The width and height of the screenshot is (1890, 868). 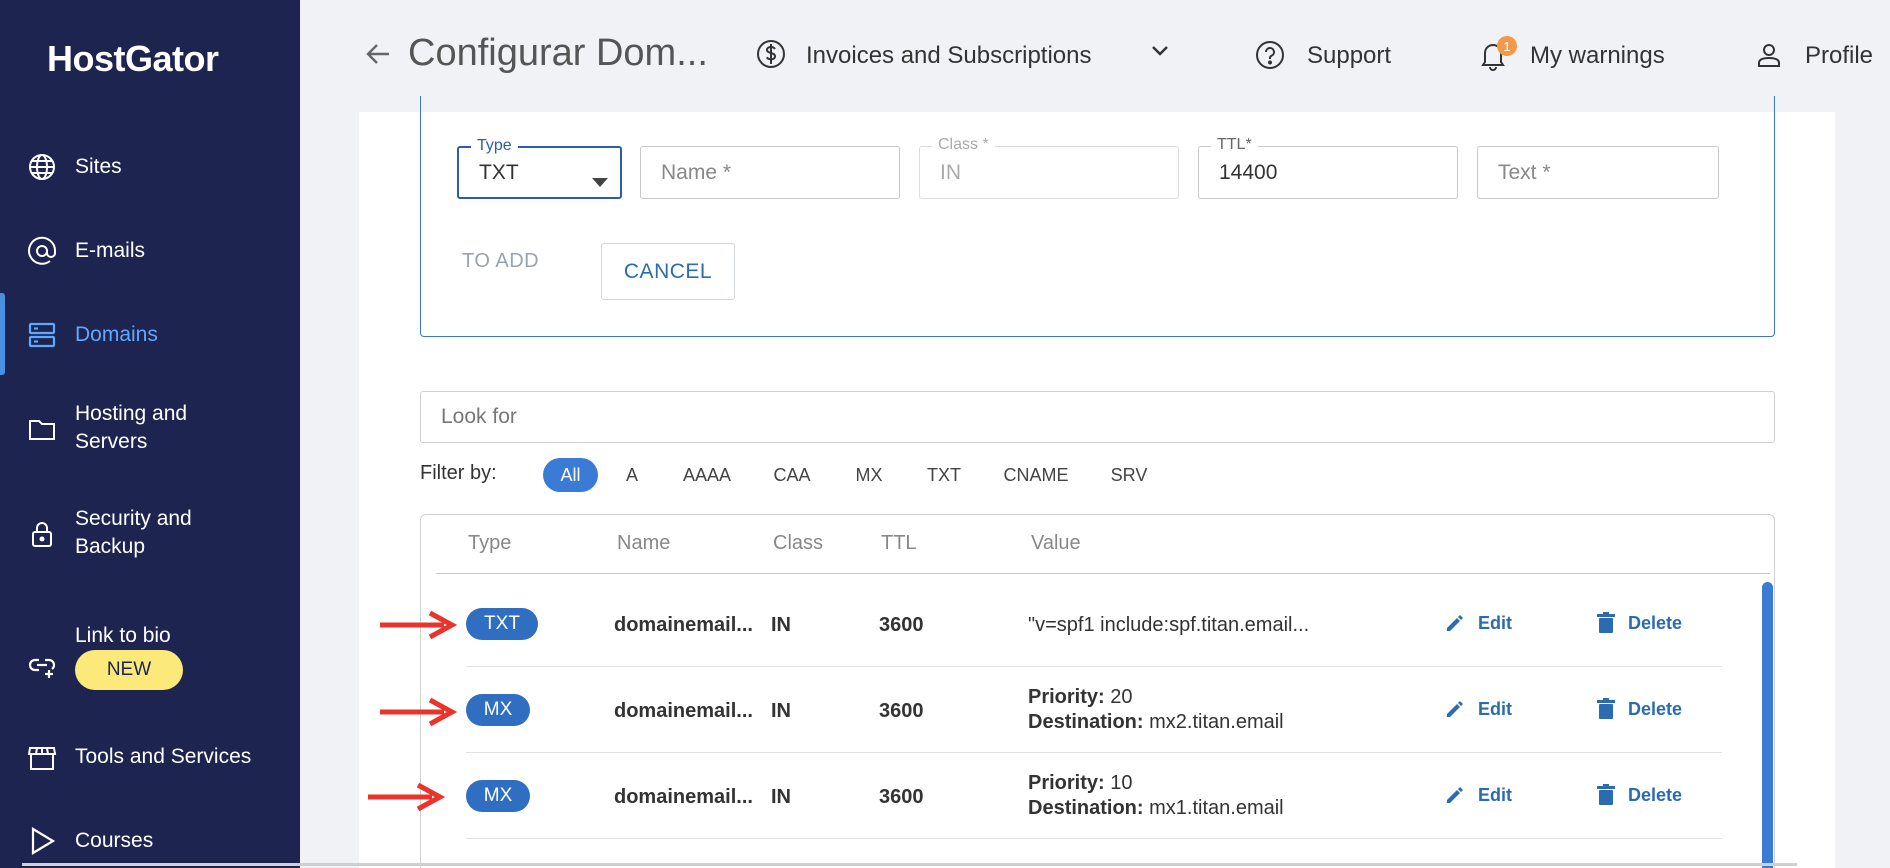 What do you see at coordinates (150, 534) in the screenshot?
I see `sidebar-item-security: Security and Backup` at bounding box center [150, 534].